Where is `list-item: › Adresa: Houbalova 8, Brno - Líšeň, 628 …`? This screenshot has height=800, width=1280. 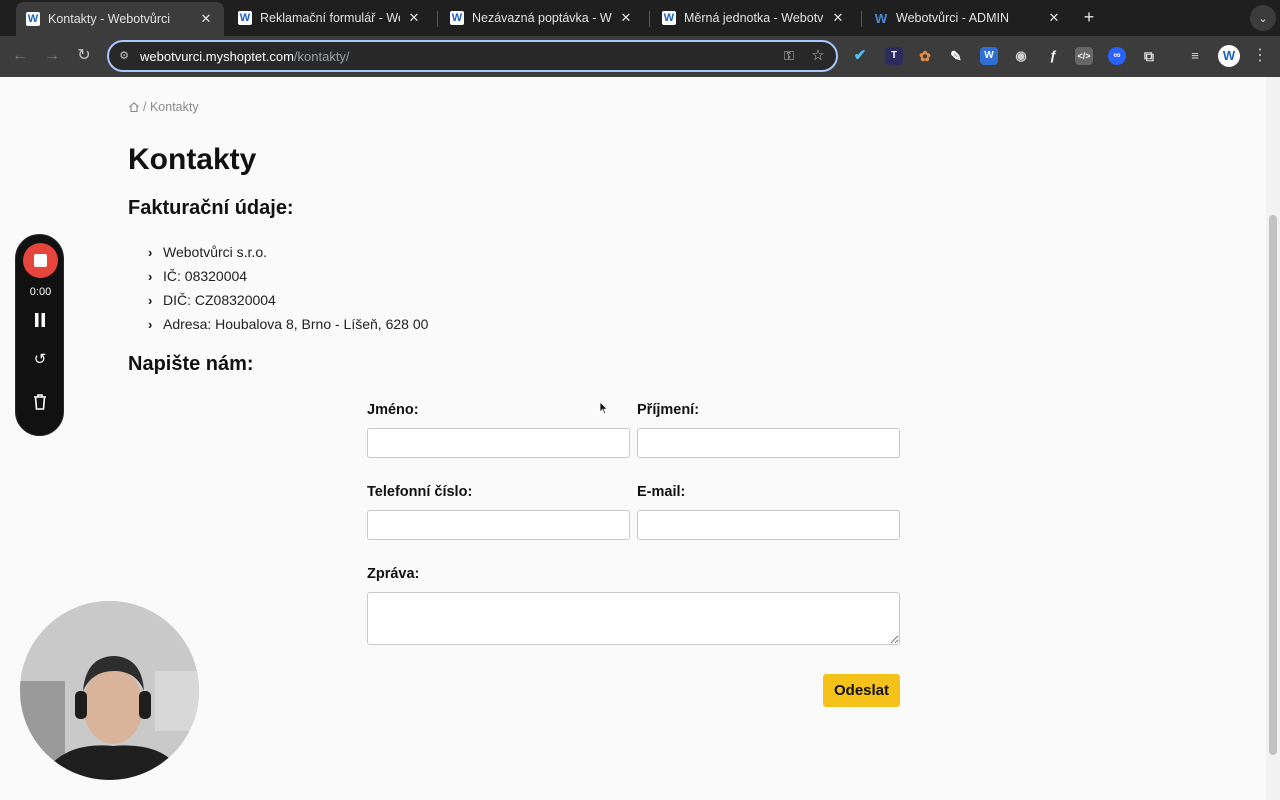
list-item: › Adresa: Houbalova 8, Brno - Líšeň, 628 … is located at coordinates (288, 324).